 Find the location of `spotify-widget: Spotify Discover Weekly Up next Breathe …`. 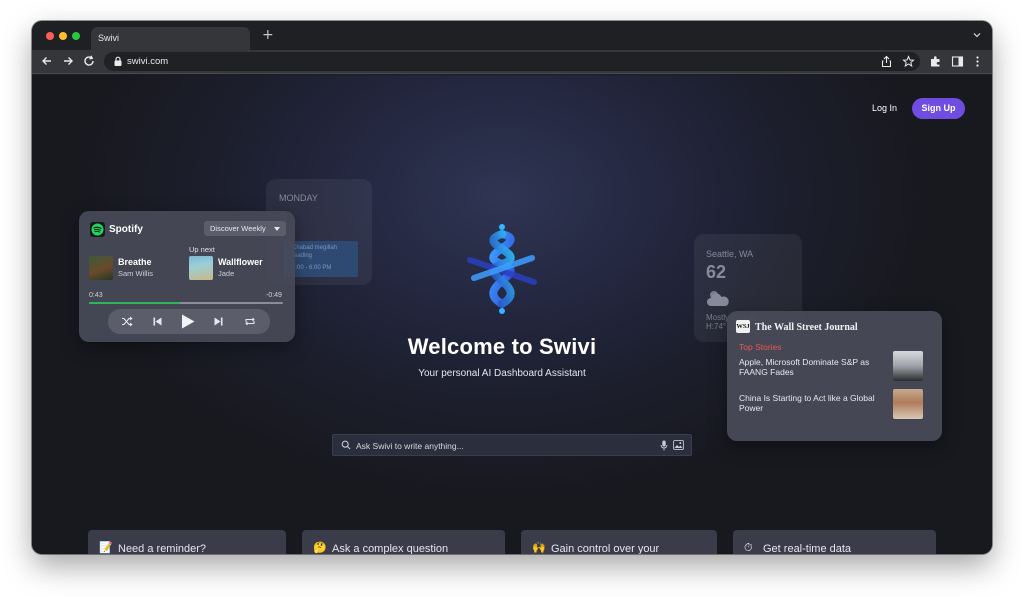

spotify-widget: Spotify Discover Weekly Up next Breathe … is located at coordinates (187, 276).